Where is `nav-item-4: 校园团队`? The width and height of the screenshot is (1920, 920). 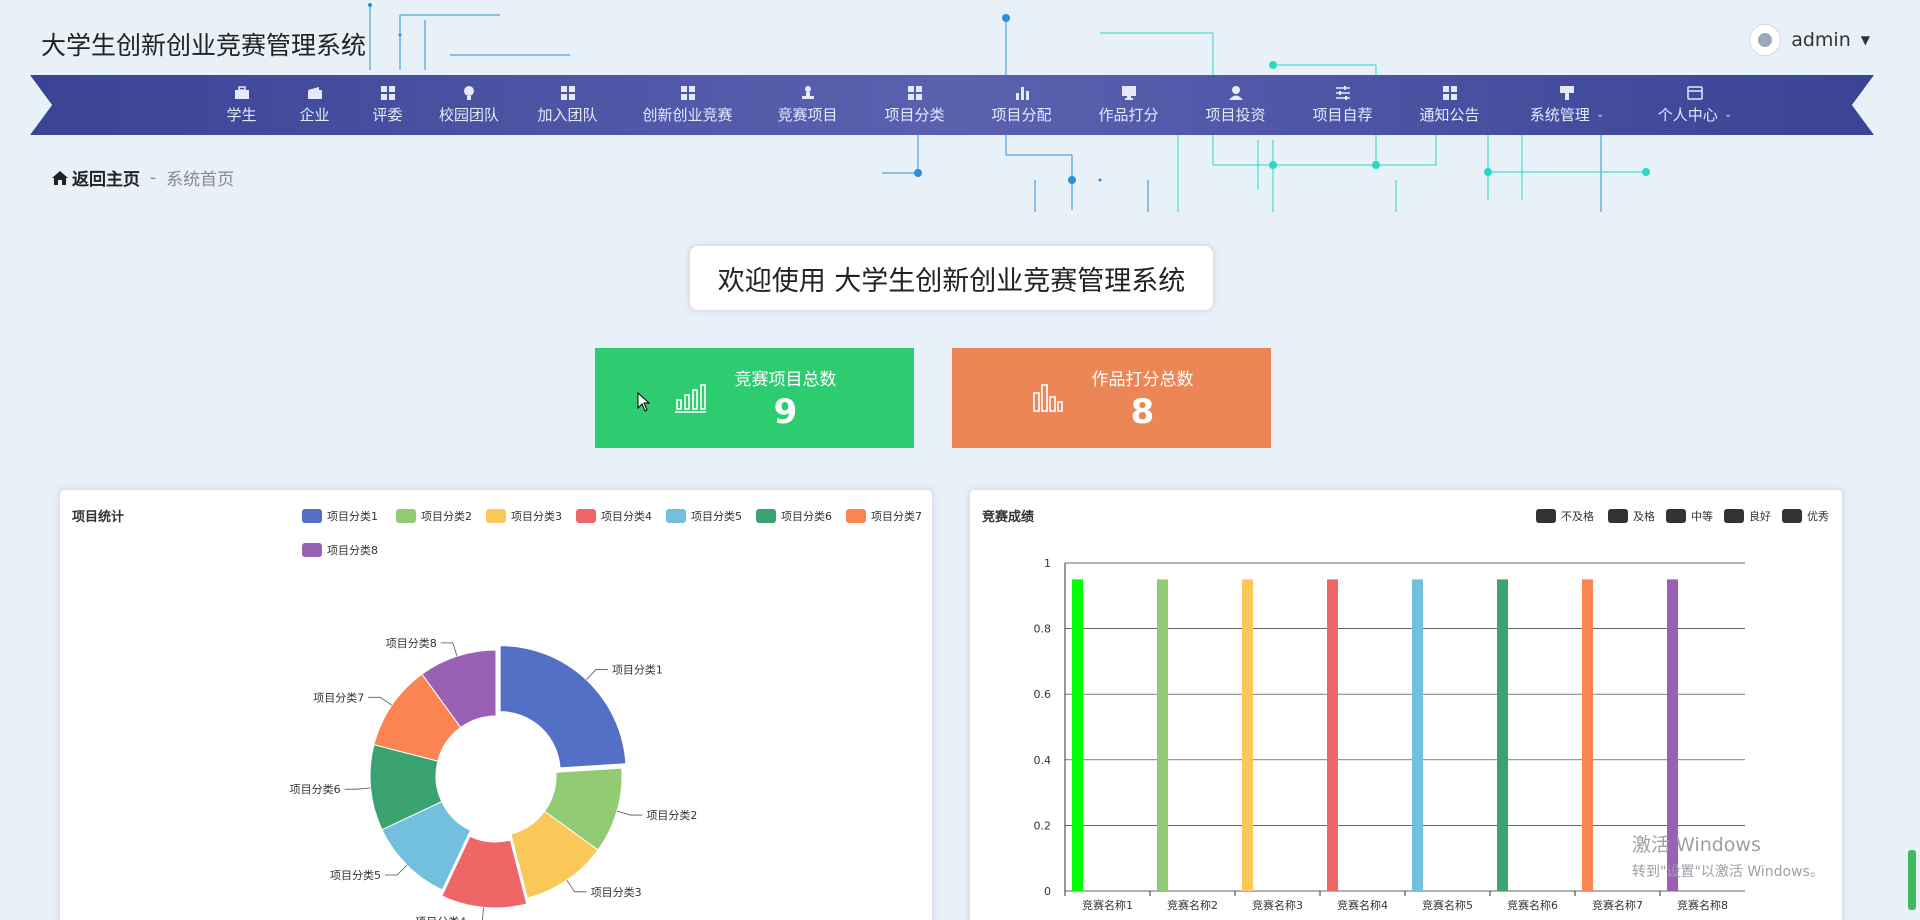
nav-item-4: 校园团队 is located at coordinates (469, 105).